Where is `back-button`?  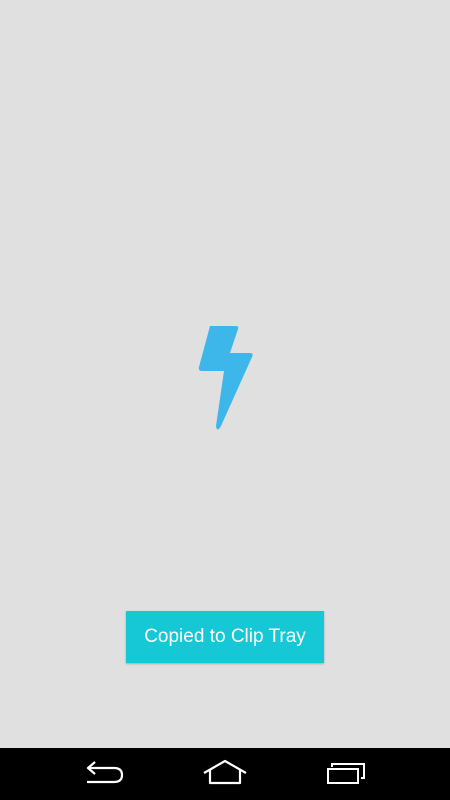 back-button is located at coordinates (103, 774).